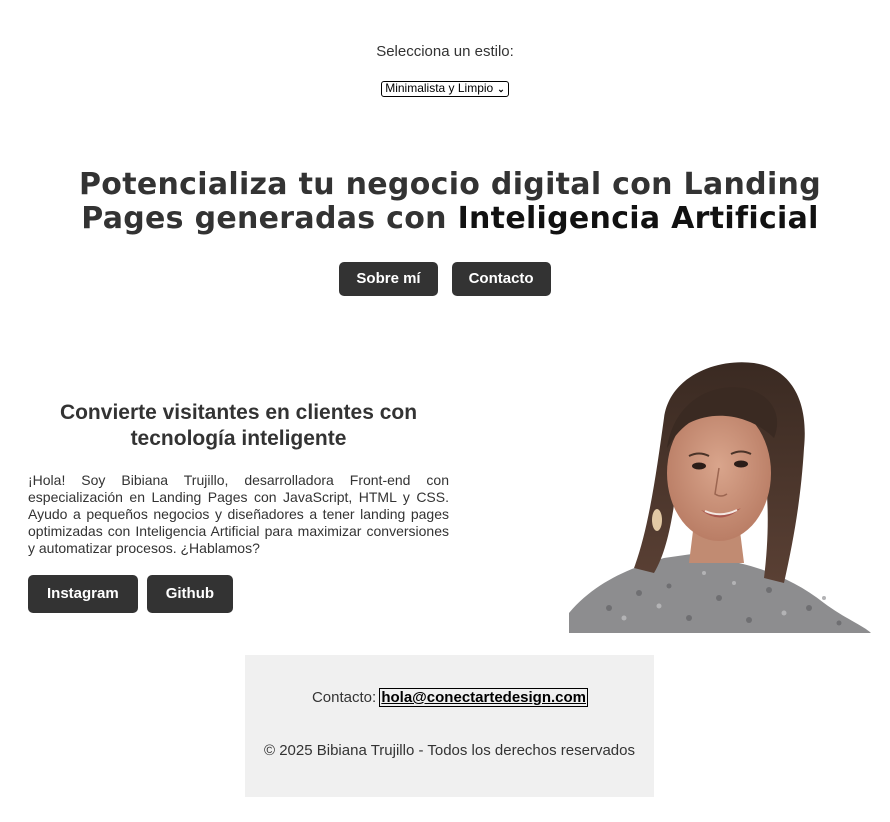 This screenshot has width=890, height=822. Describe the element at coordinates (484, 697) in the screenshot. I see `footer-email-link: hola@conectartedesign.com` at that location.